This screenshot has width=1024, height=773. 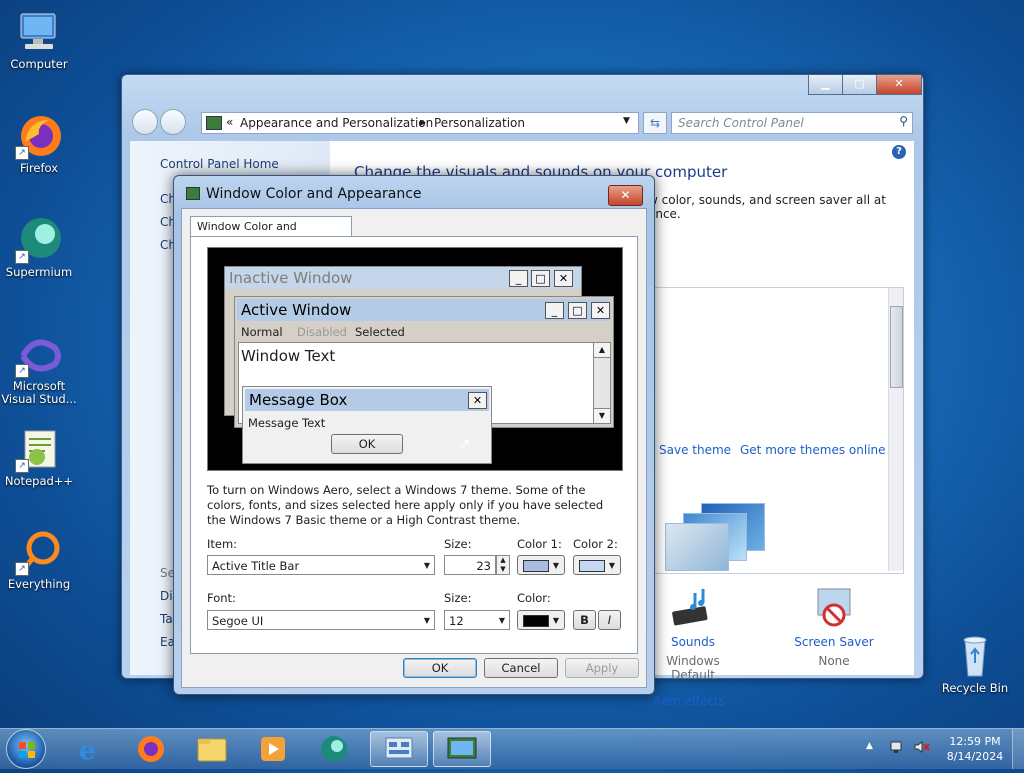 I want to click on show-desktop-button, so click(x=1018, y=749).